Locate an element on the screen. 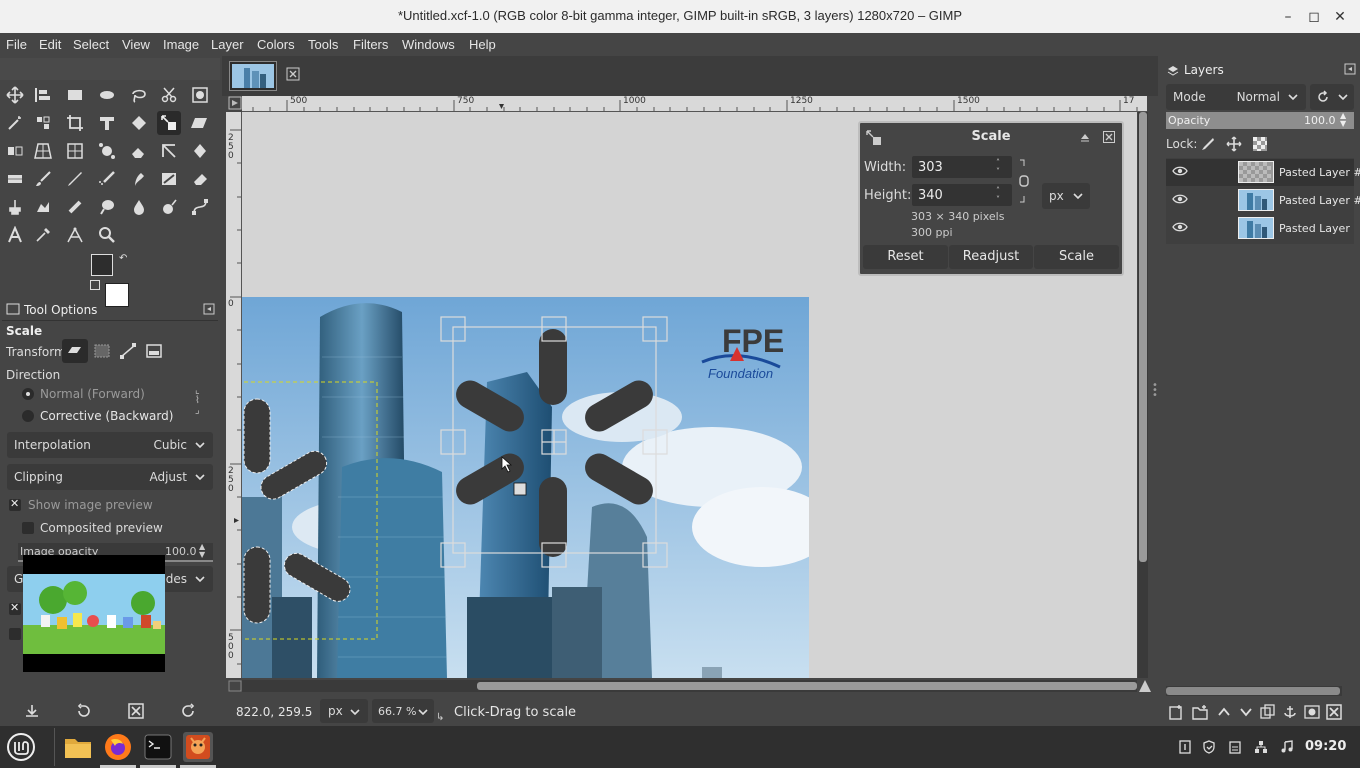  transform-selection-button is located at coordinates (102, 351).